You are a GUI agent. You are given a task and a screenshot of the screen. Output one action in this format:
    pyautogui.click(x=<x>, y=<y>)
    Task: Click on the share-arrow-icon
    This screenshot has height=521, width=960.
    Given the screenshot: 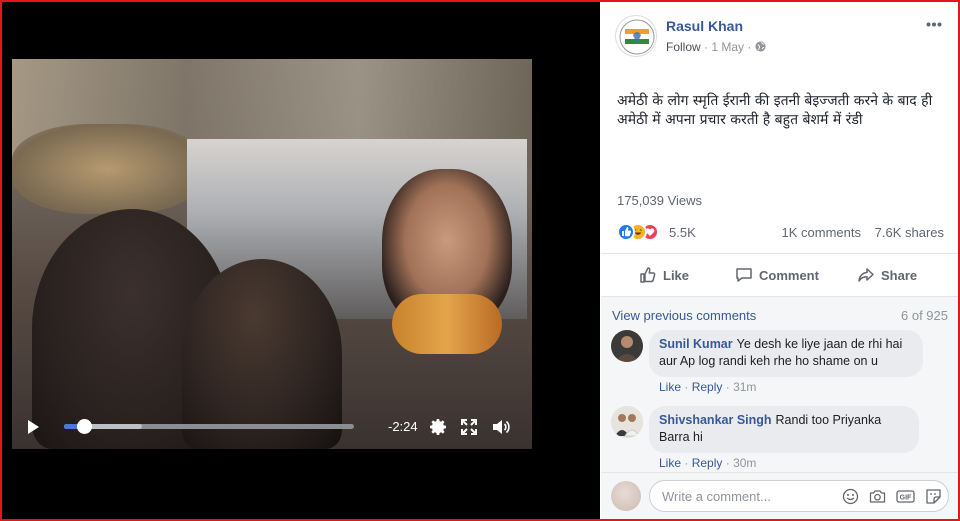 What is the action you would take?
    pyautogui.click(x=866, y=275)
    